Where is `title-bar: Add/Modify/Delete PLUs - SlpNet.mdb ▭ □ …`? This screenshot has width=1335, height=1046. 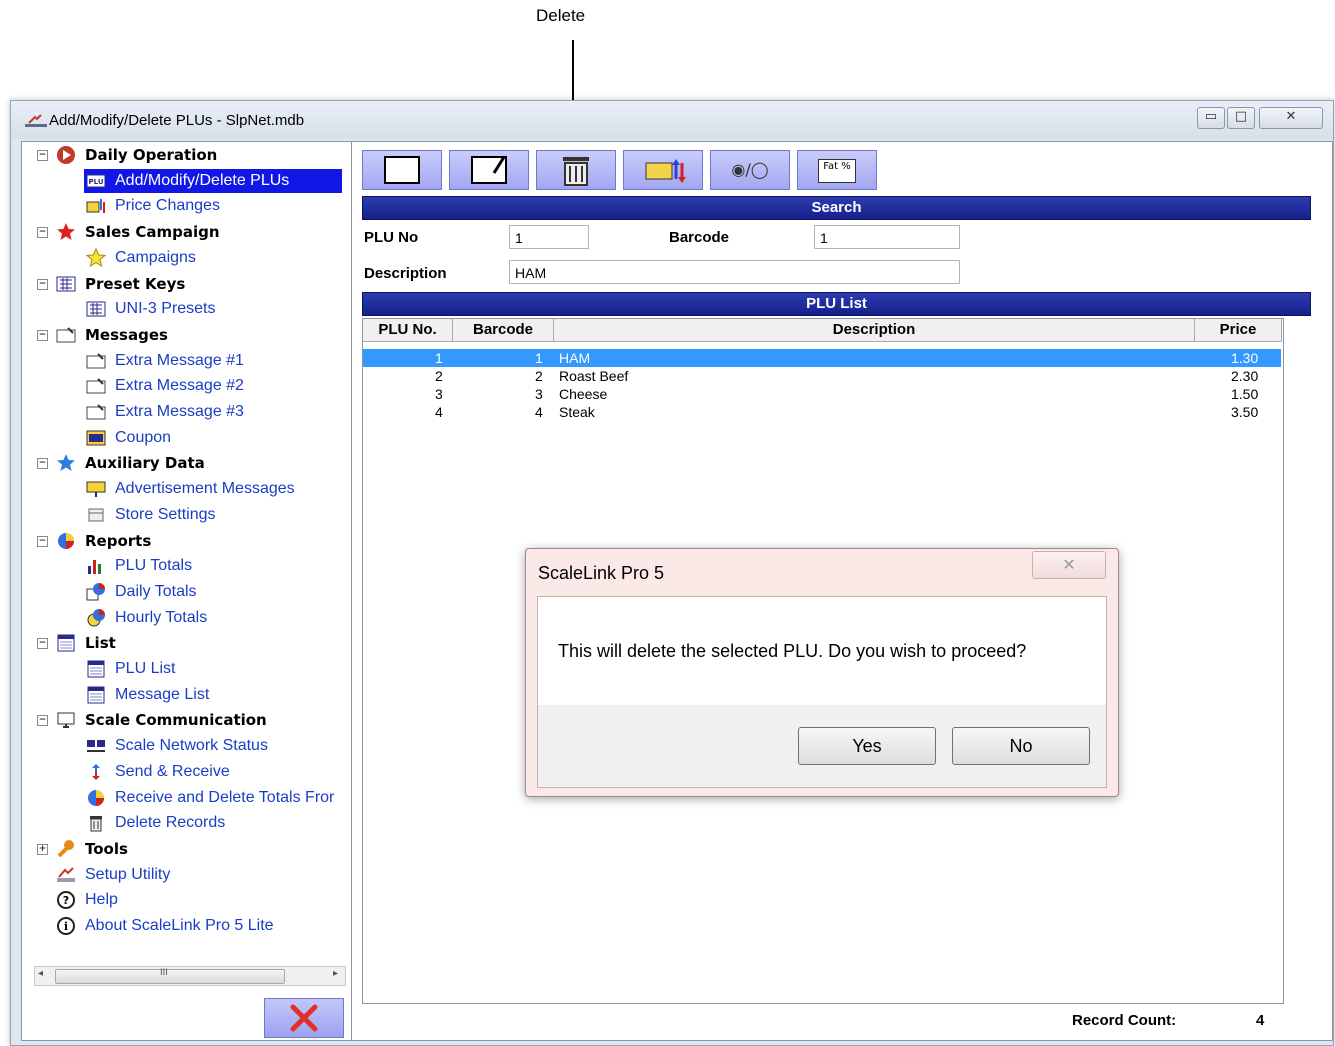
title-bar: Add/Modify/Delete PLUs - SlpNet.mdb ▭ □ … is located at coordinates (672, 120).